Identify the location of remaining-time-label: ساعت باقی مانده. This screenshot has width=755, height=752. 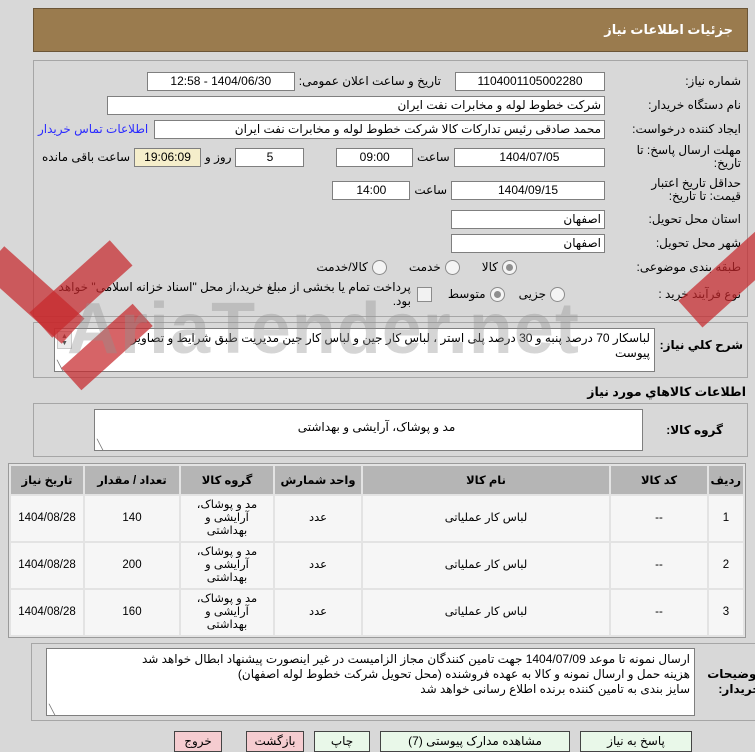
(87, 157).